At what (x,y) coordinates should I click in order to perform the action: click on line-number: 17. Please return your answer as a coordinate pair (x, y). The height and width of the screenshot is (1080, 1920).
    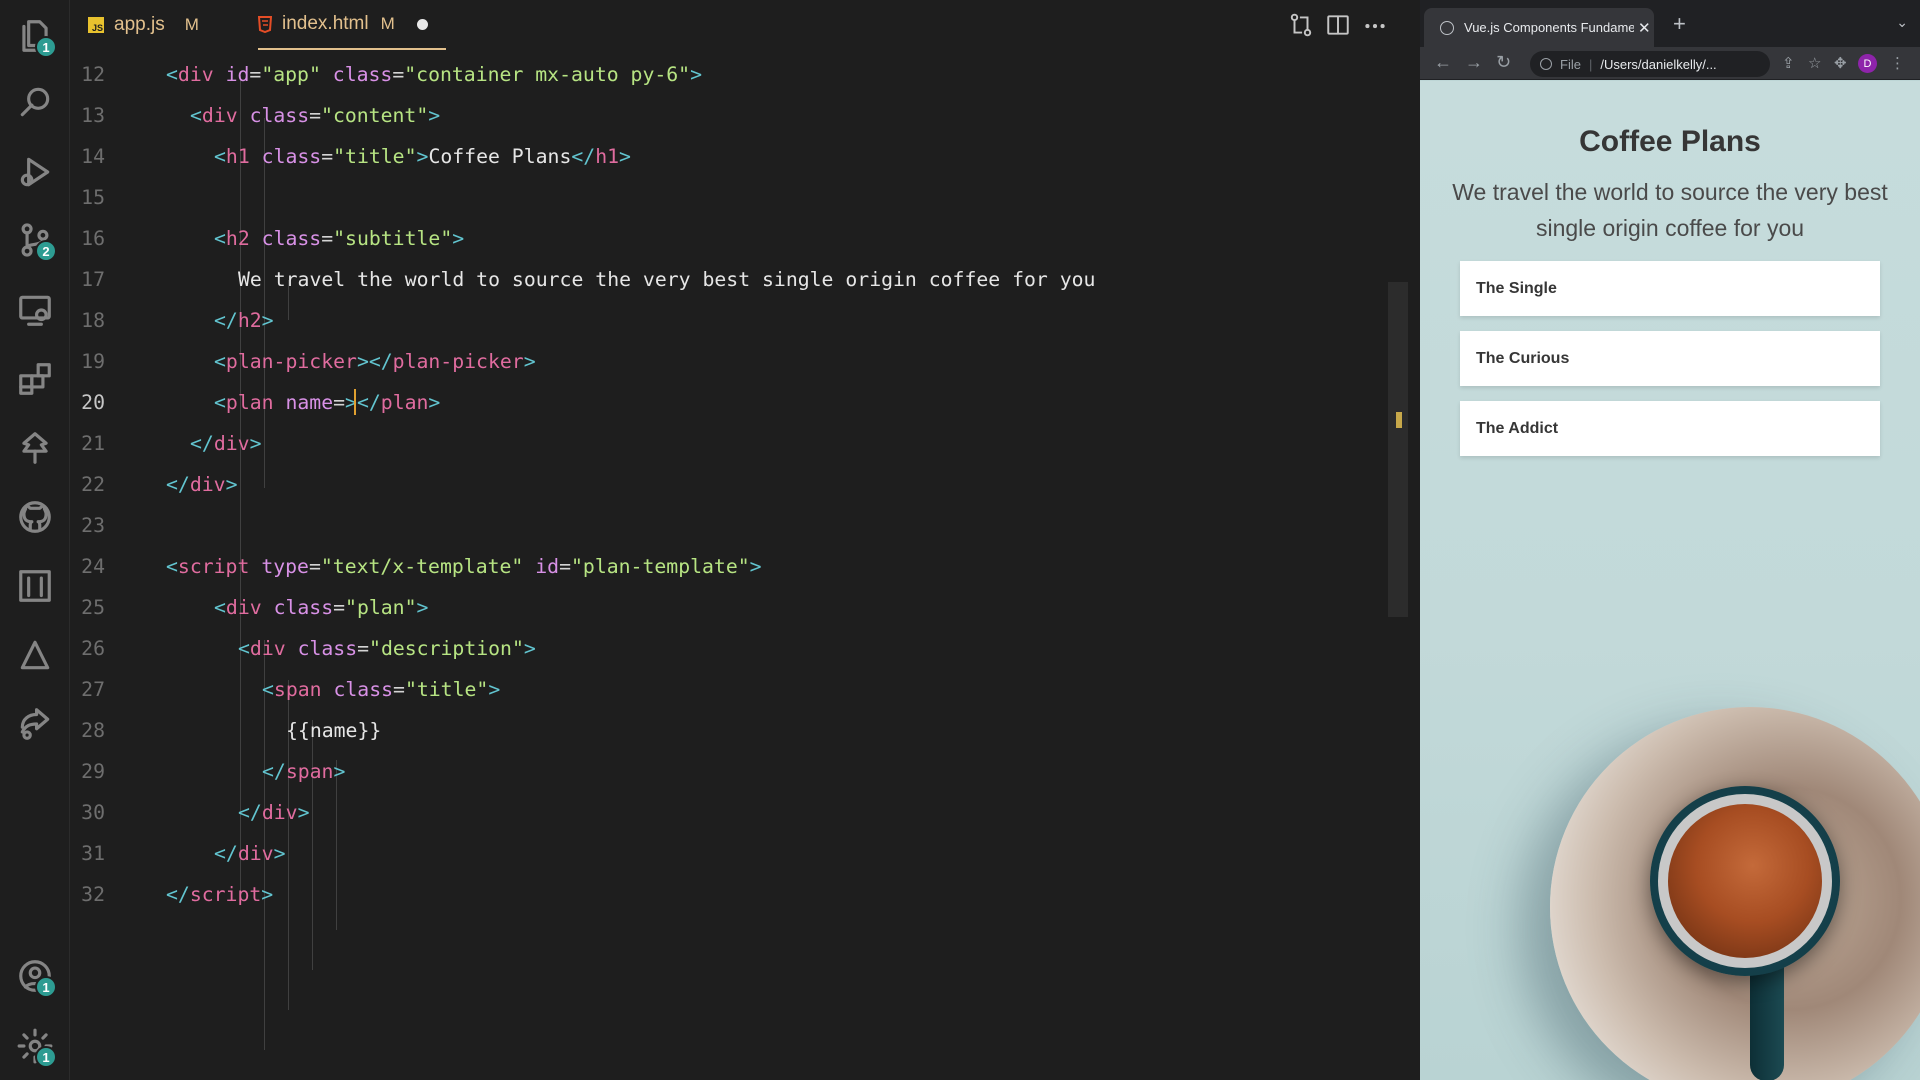
    Looking at the image, I should click on (93, 279).